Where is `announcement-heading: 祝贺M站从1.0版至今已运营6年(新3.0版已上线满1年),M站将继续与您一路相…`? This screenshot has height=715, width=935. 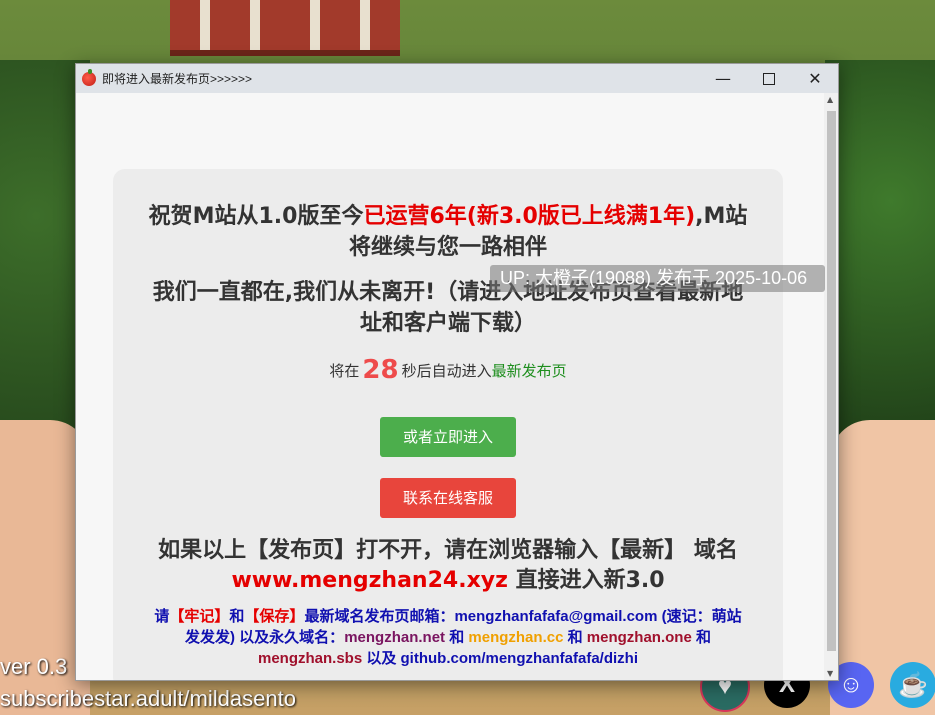 announcement-heading: 祝贺M站从1.0版至今已运营6年(新3.0版已上线满1年),M站将继续与您一路相… is located at coordinates (448, 232).